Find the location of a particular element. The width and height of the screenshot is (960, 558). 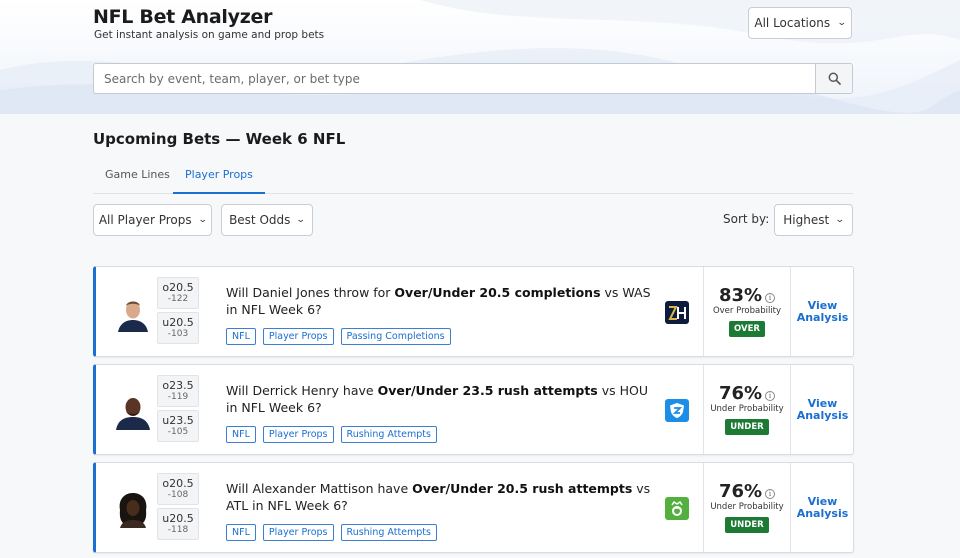

sort-select: Highest ⌄ is located at coordinates (813, 220).